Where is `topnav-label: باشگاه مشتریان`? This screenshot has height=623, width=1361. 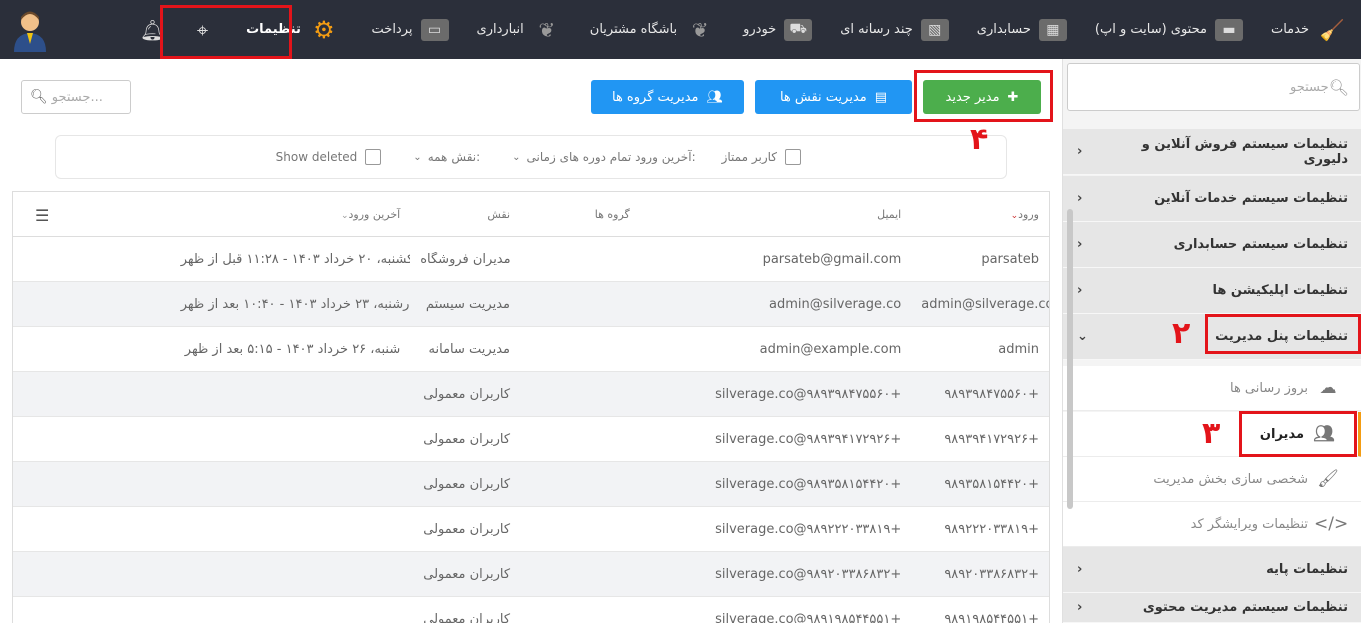
topnav-label: باشگاه مشتریان is located at coordinates (633, 29).